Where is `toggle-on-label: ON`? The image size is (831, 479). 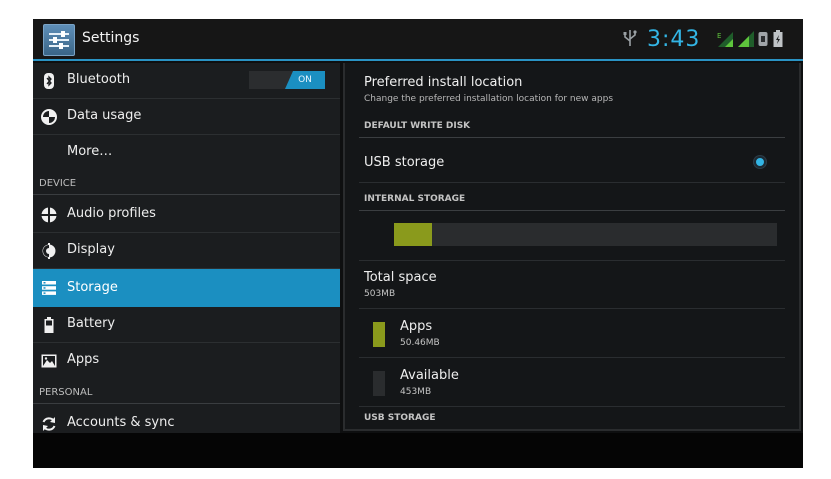
toggle-on-label: ON is located at coordinates (305, 80).